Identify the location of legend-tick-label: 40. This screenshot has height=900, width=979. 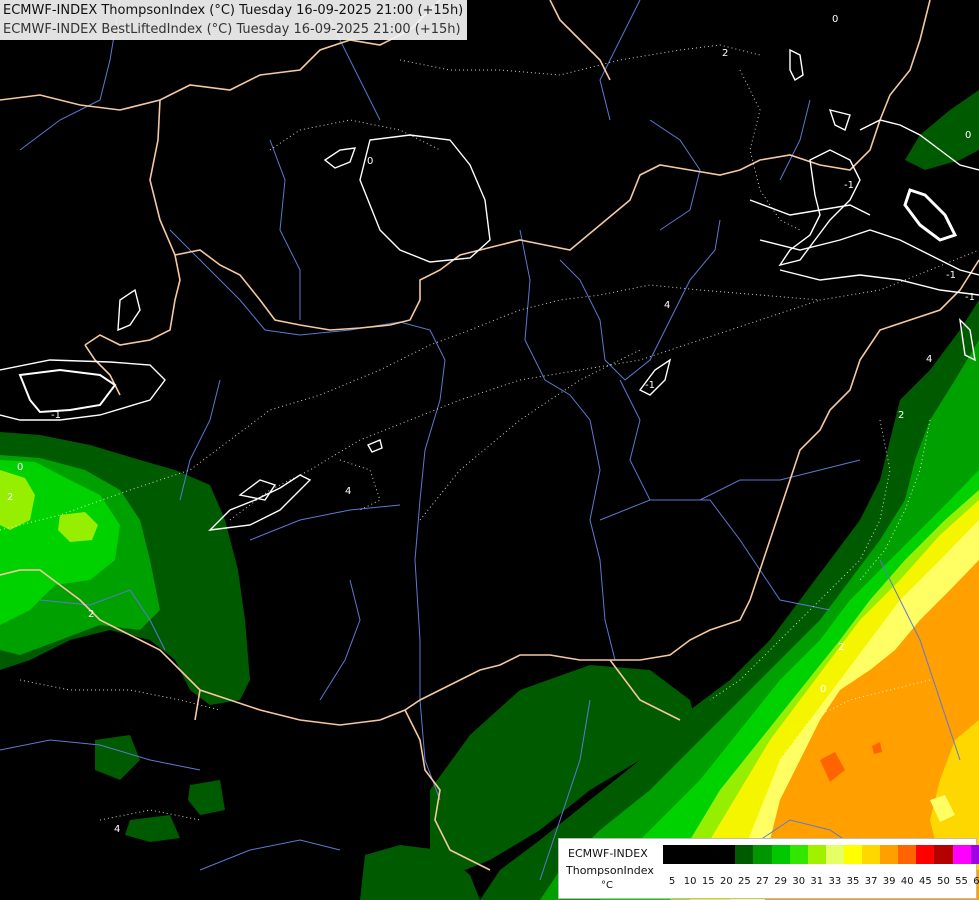
(907, 881).